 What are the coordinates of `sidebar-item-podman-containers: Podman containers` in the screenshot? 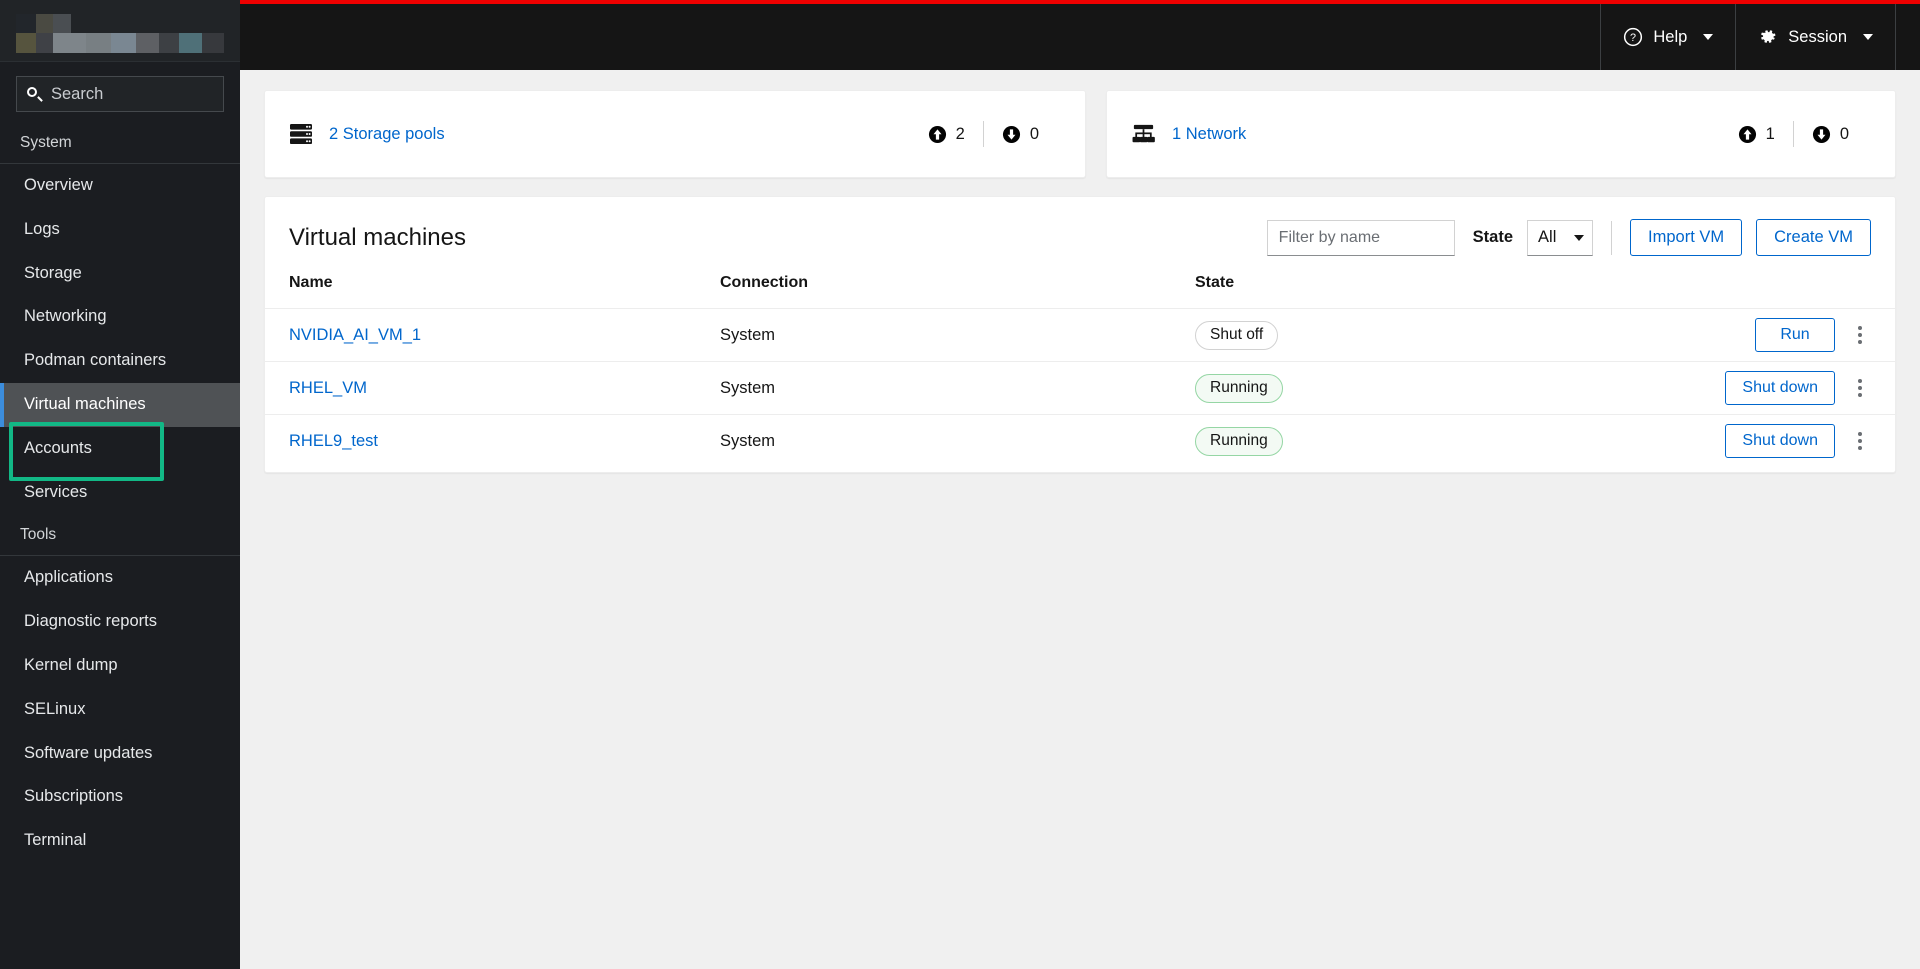 It's located at (120, 361).